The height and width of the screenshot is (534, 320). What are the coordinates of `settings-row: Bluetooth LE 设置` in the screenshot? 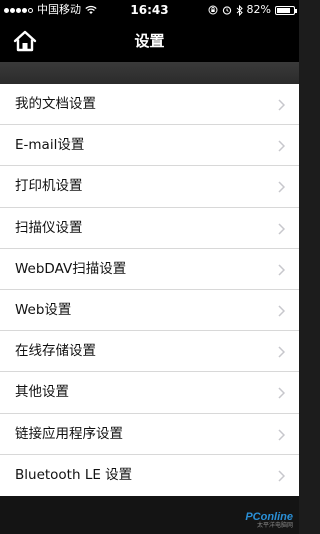 It's located at (149, 475).